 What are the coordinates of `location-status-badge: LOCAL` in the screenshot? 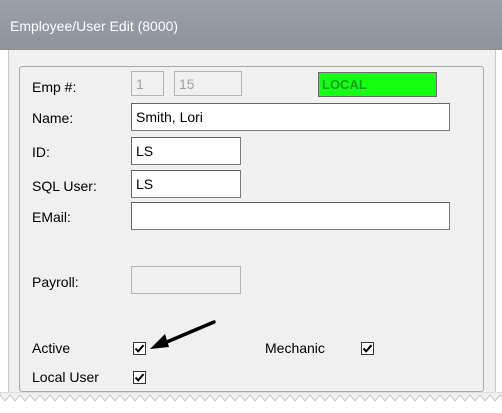 It's located at (377, 84).